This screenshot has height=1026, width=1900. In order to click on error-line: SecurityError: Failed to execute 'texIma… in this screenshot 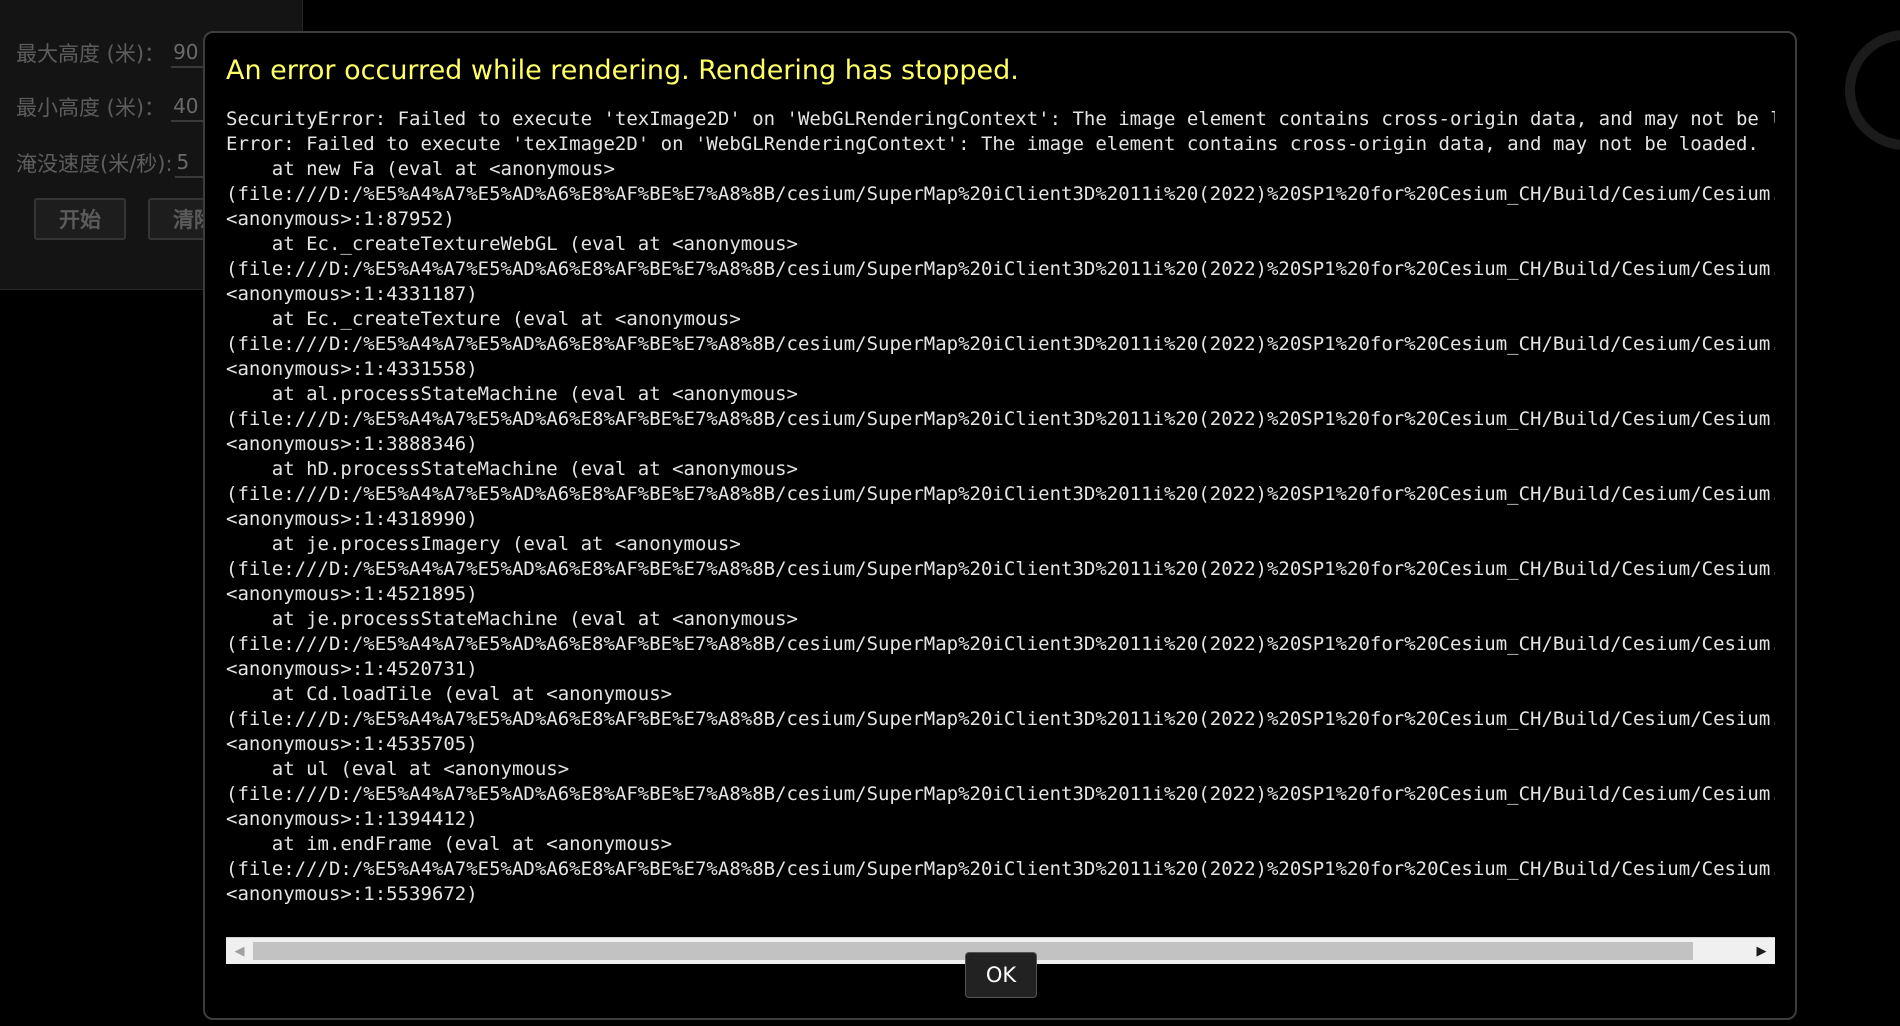, I will do `click(1000, 119)`.